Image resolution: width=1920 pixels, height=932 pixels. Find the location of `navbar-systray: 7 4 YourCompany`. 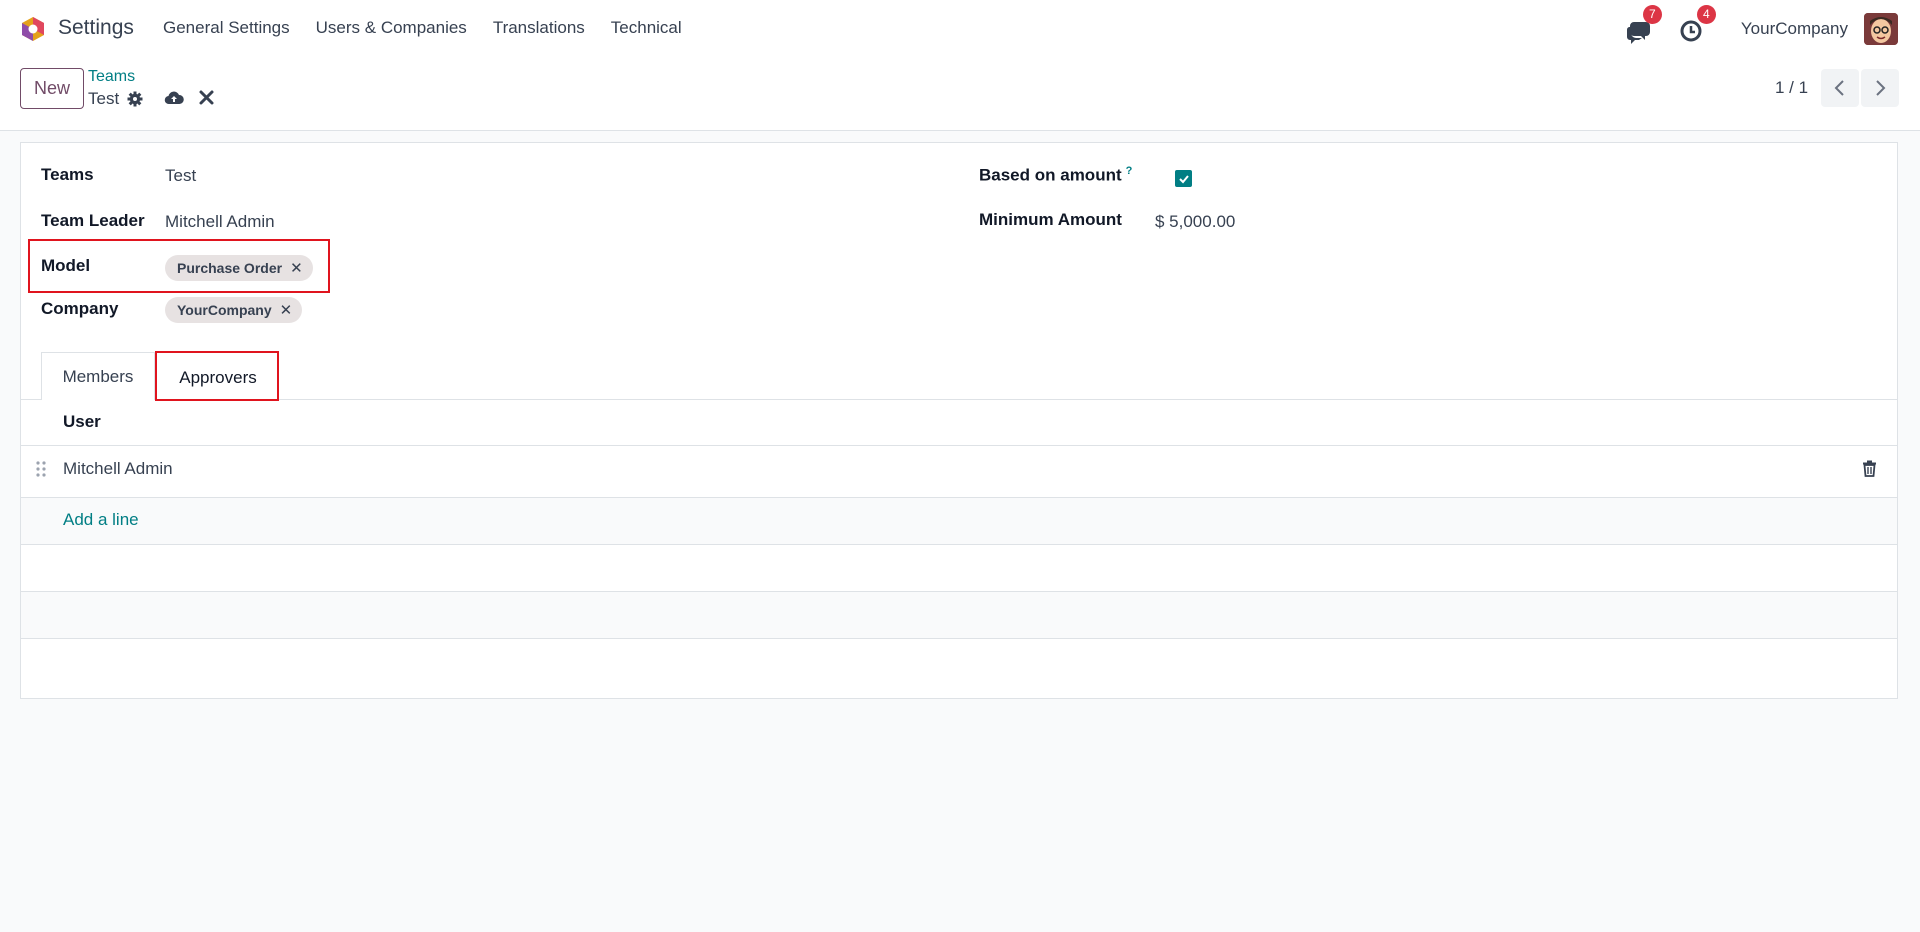

navbar-systray: 7 4 YourCompany is located at coordinates (1772, 28).